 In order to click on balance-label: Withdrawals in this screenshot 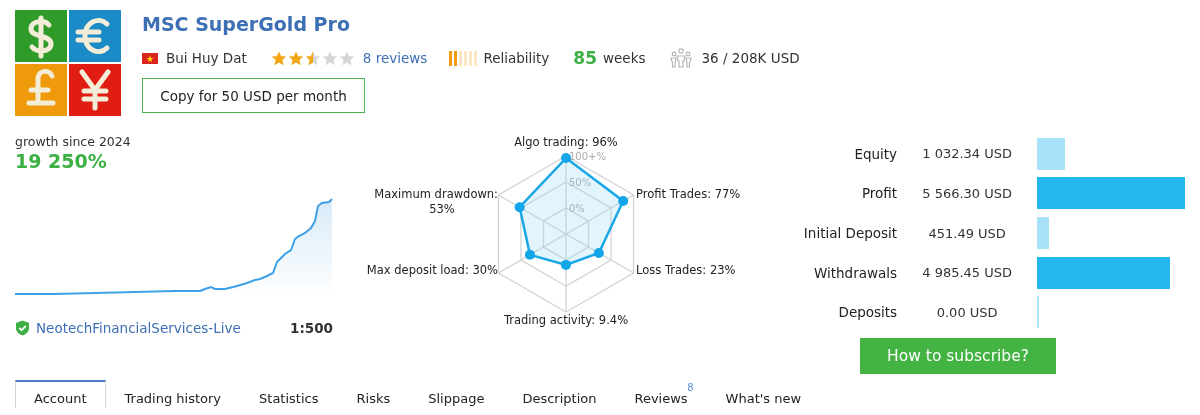, I will do `click(855, 272)`.